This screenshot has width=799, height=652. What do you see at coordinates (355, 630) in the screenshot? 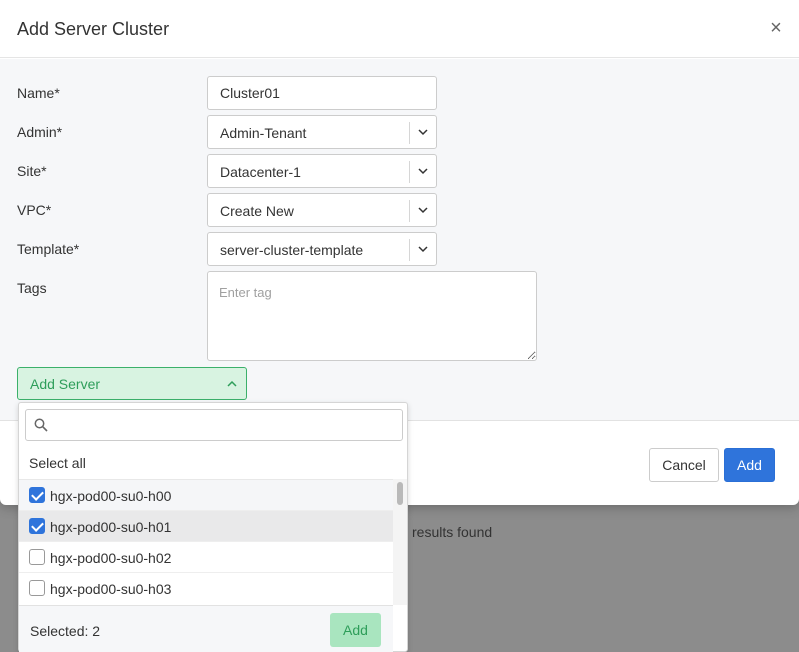
I see `dropdown-add-button: Add` at bounding box center [355, 630].